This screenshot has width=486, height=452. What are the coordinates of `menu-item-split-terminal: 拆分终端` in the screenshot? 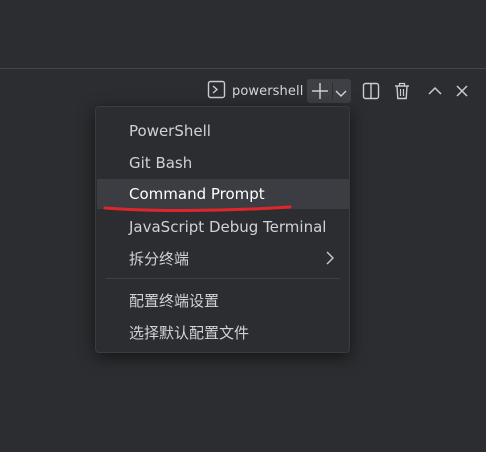 It's located at (223, 258).